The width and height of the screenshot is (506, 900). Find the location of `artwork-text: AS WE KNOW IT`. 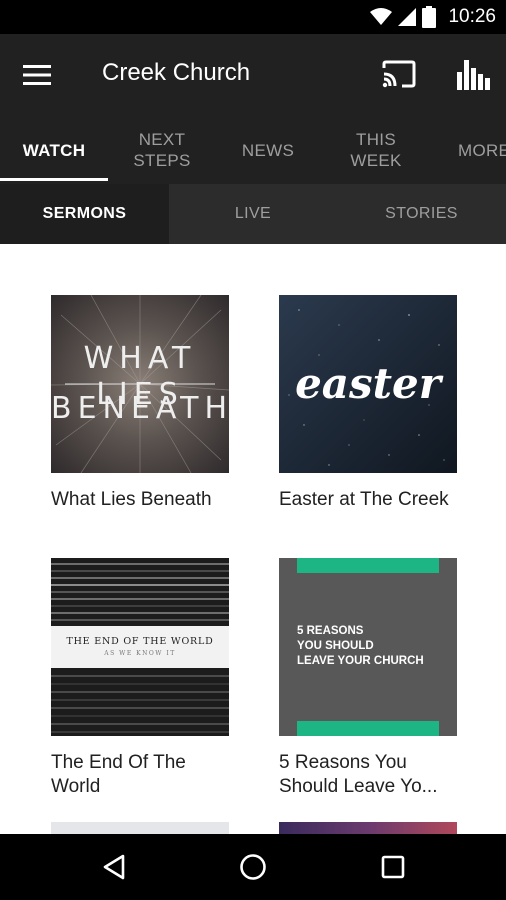

artwork-text: AS WE KNOW IT is located at coordinates (140, 653).